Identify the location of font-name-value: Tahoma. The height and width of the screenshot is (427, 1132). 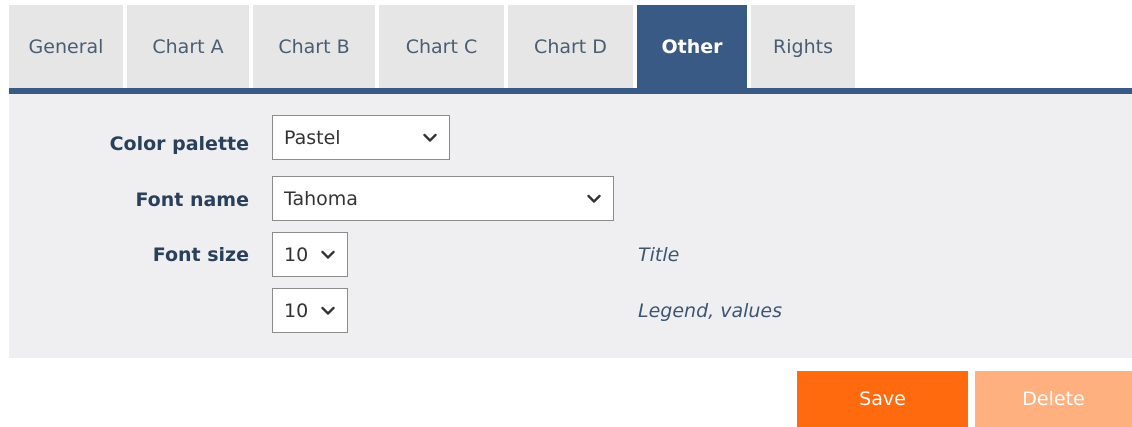
(321, 198).